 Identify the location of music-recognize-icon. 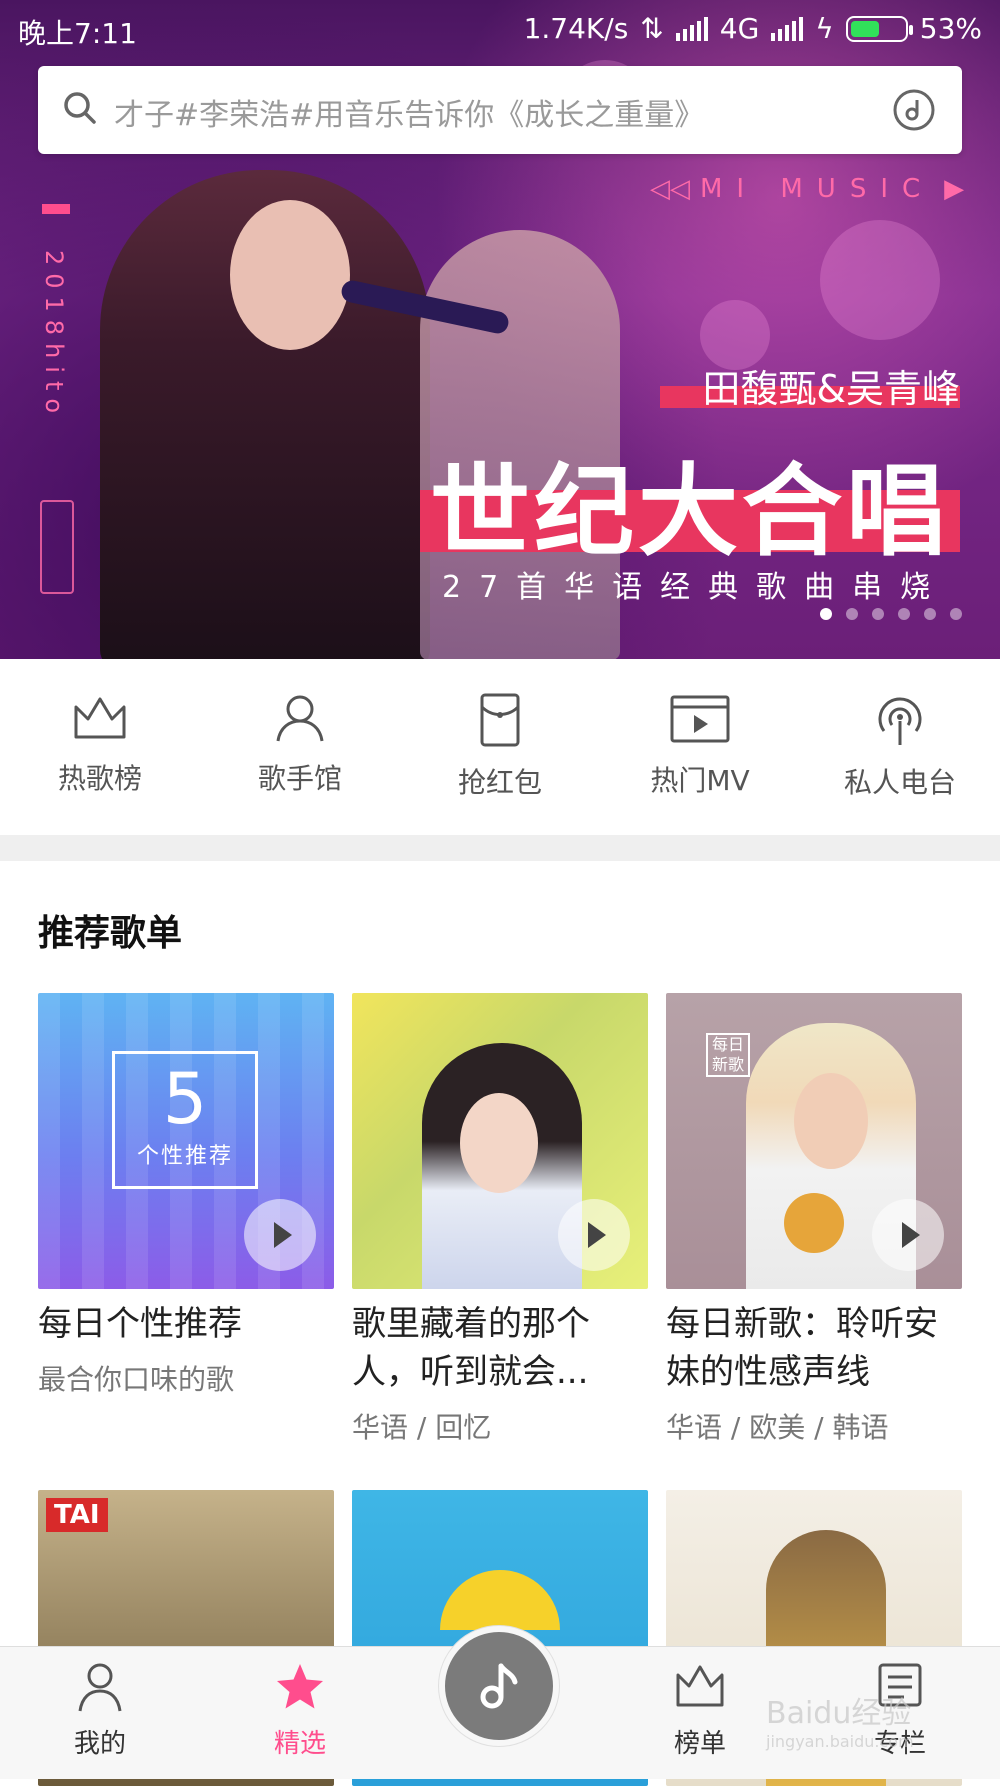
(914, 110).